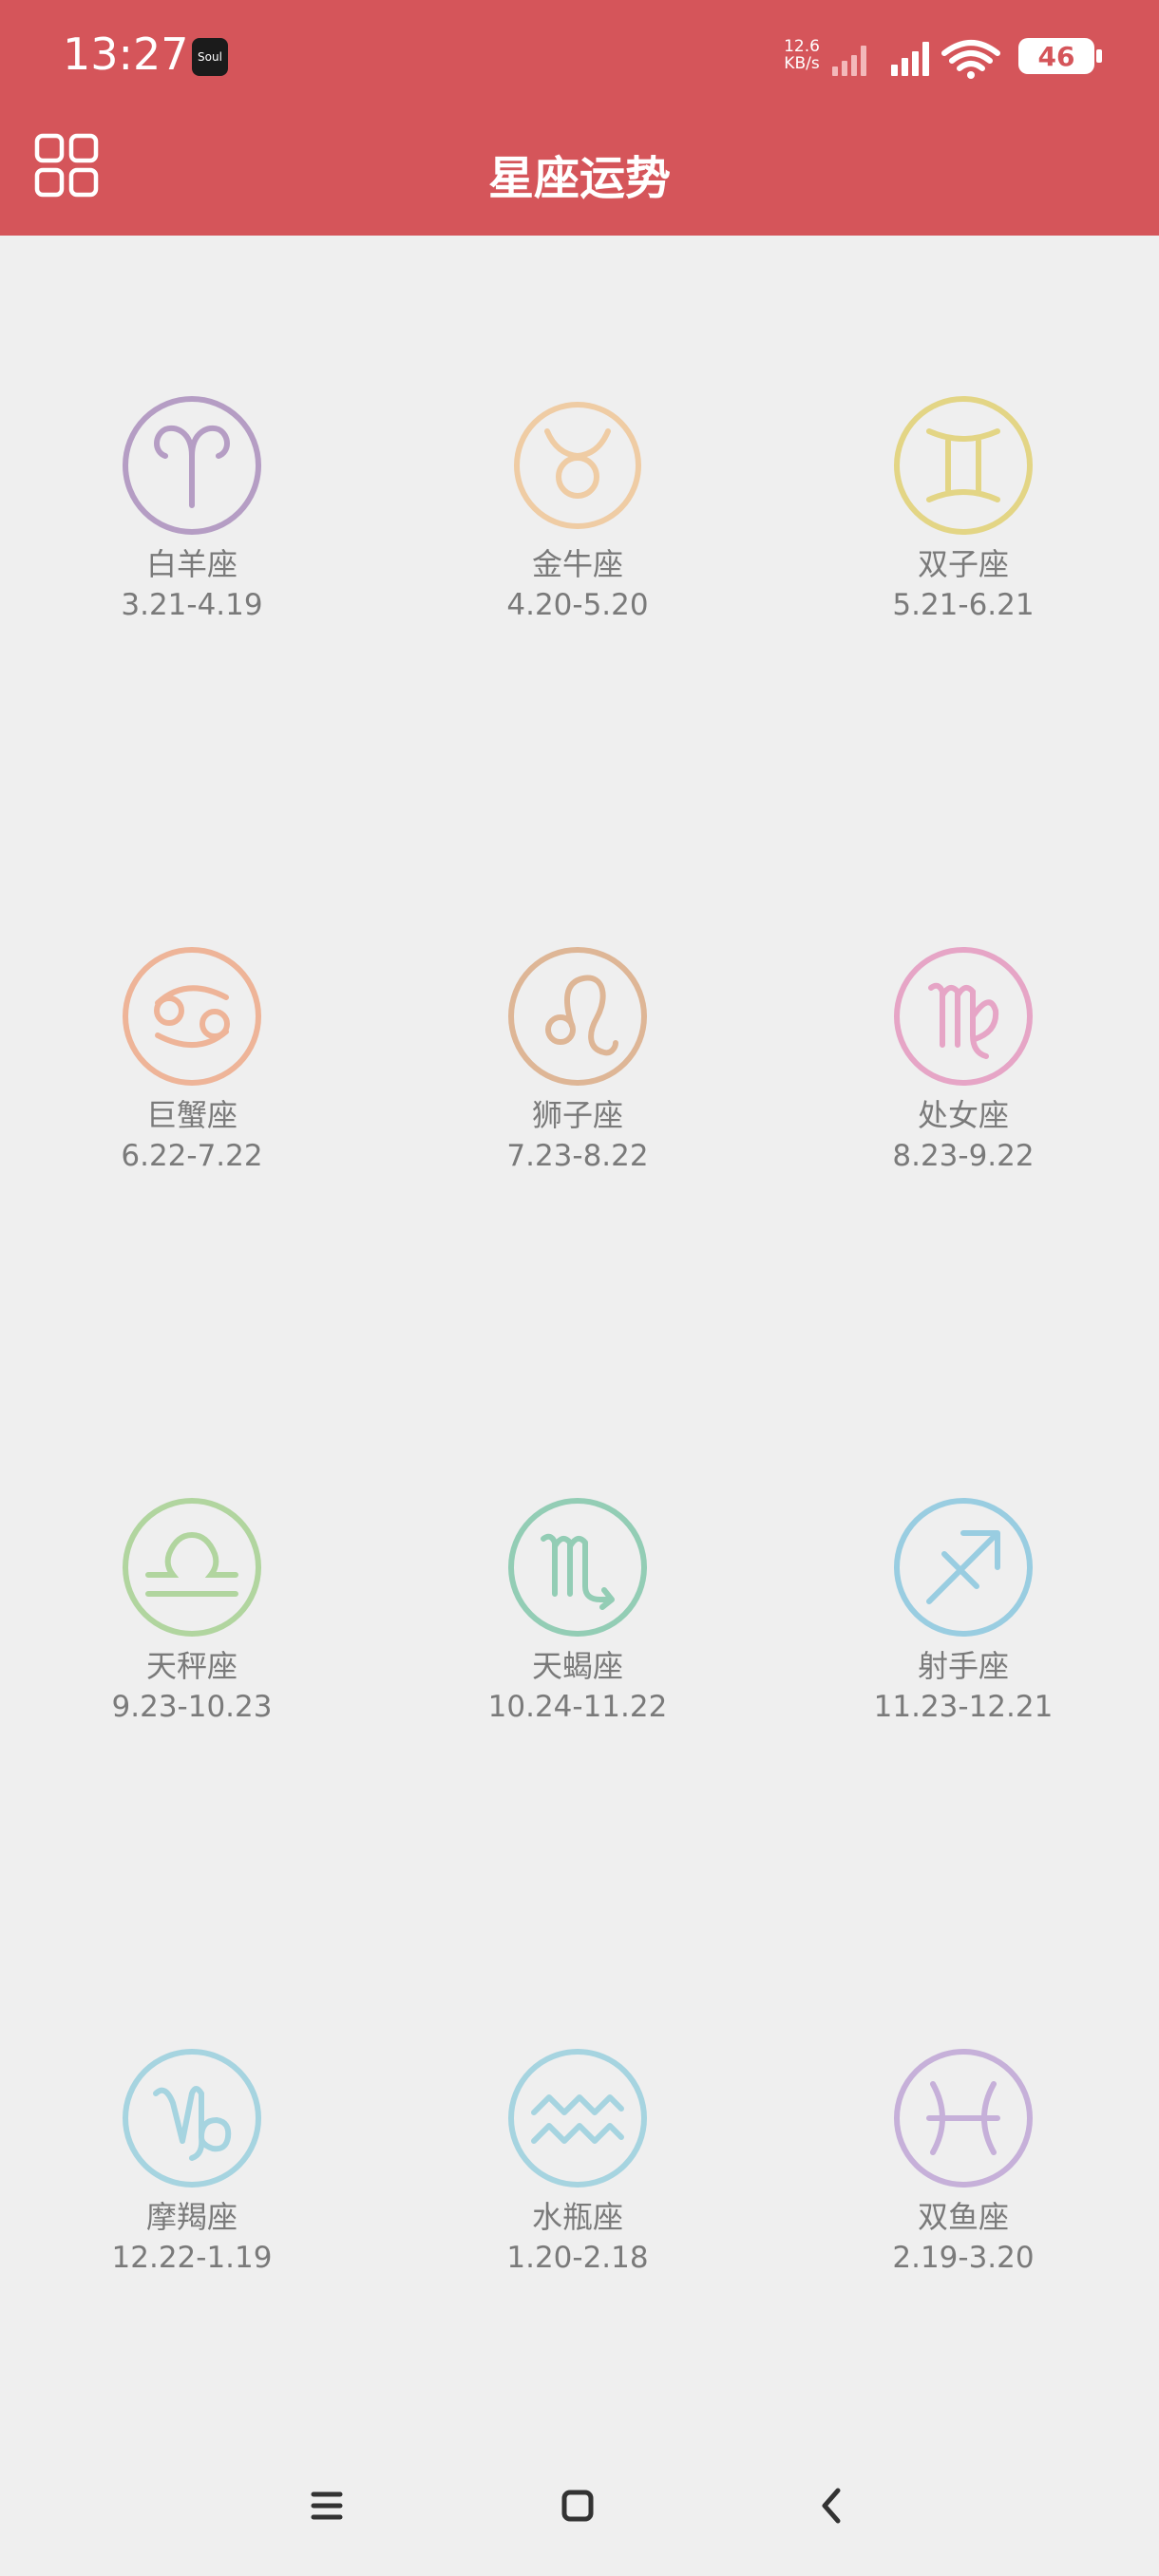 This screenshot has height=2576, width=1159. What do you see at coordinates (192, 1707) in the screenshot?
I see `zodiac-dates: 9.23-10.23` at bounding box center [192, 1707].